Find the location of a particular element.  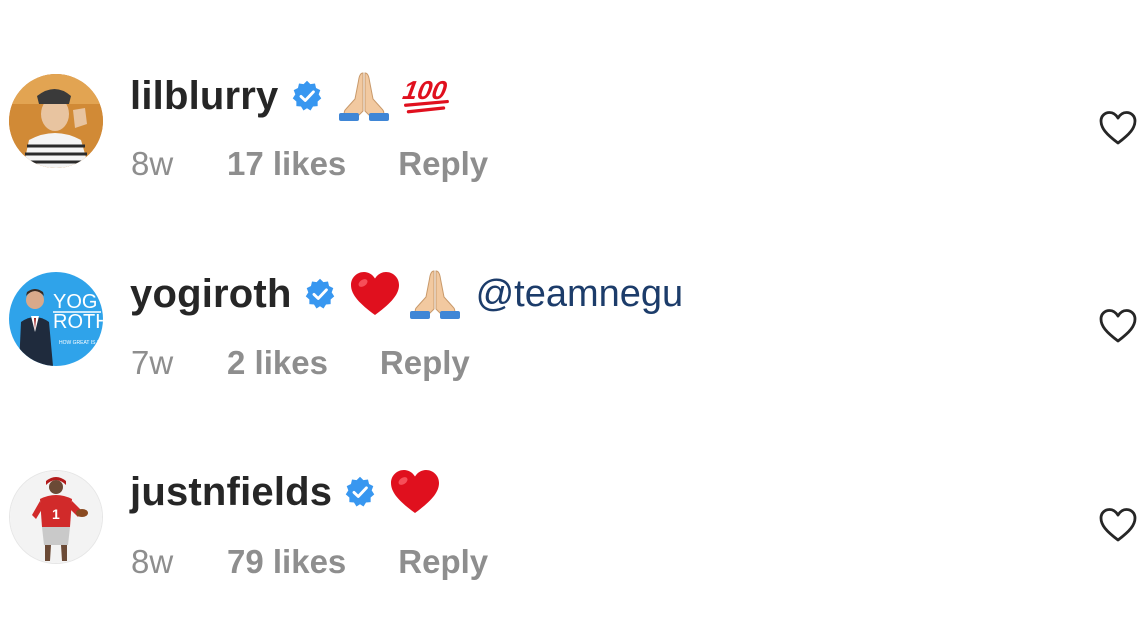

likes-count: 2 likes is located at coordinates (277, 363).